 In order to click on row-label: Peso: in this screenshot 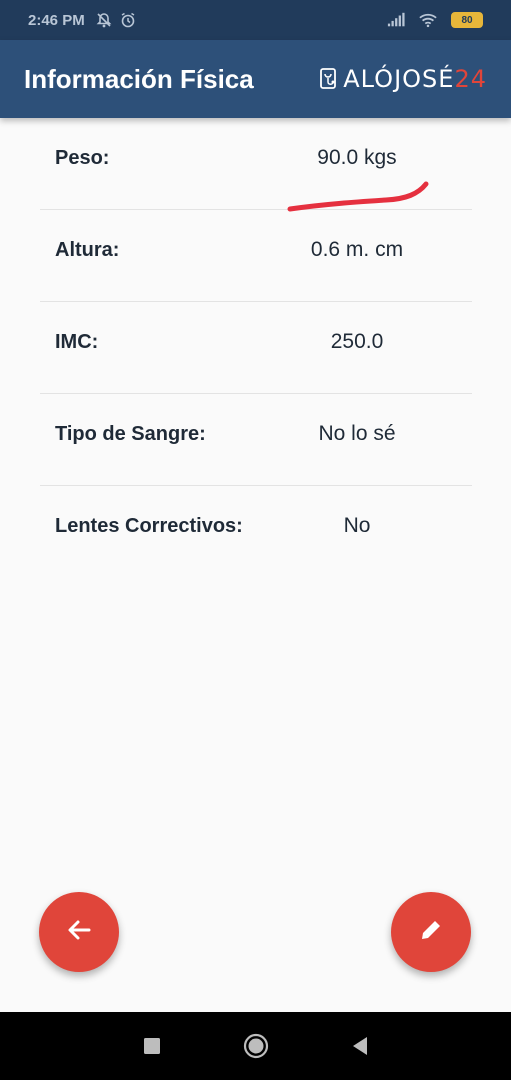, I will do `click(82, 157)`.